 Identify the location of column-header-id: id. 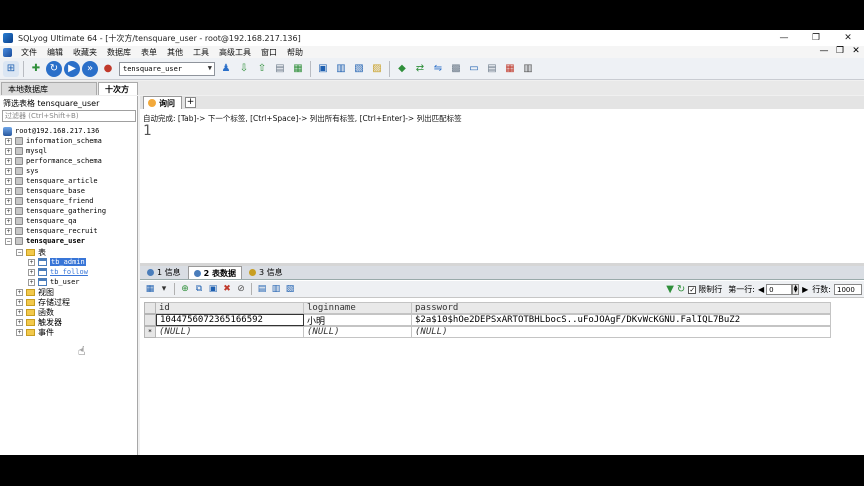
(230, 308).